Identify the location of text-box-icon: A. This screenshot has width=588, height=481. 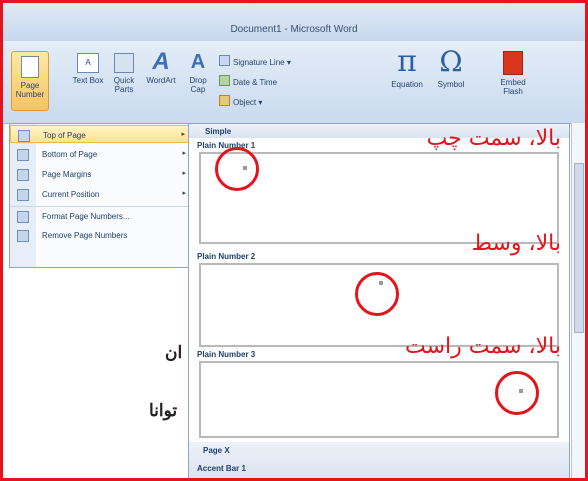
(88, 63).